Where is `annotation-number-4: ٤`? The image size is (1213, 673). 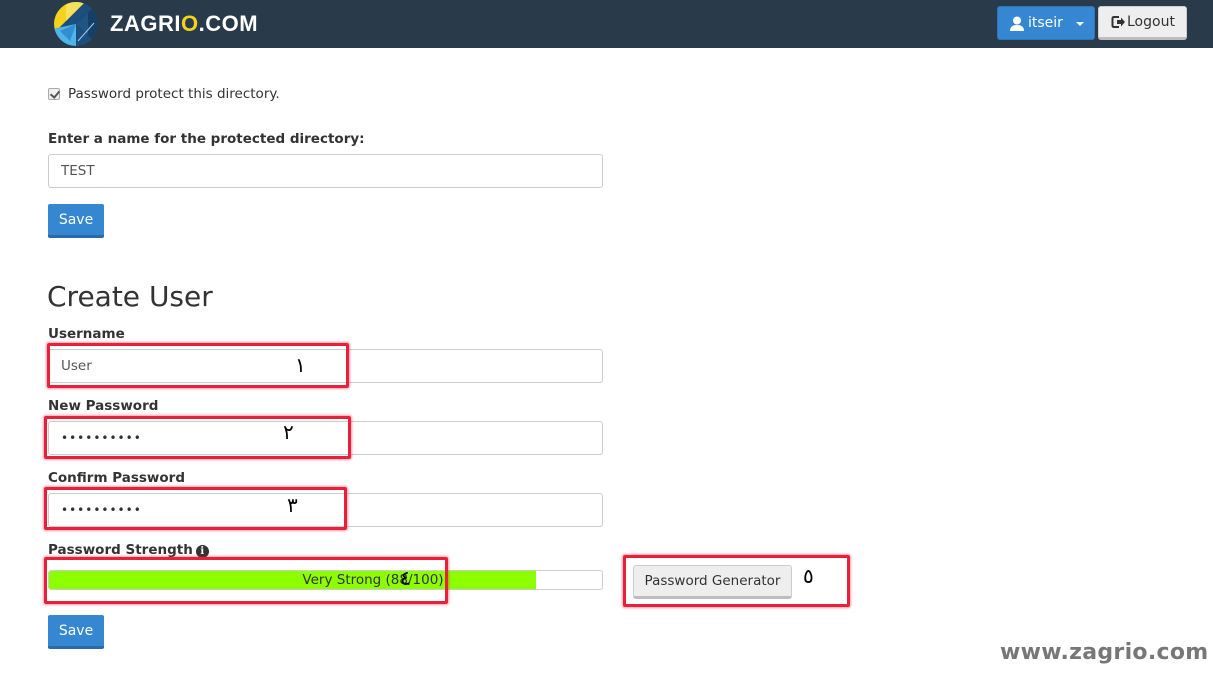 annotation-number-4: ٤ is located at coordinates (405, 578).